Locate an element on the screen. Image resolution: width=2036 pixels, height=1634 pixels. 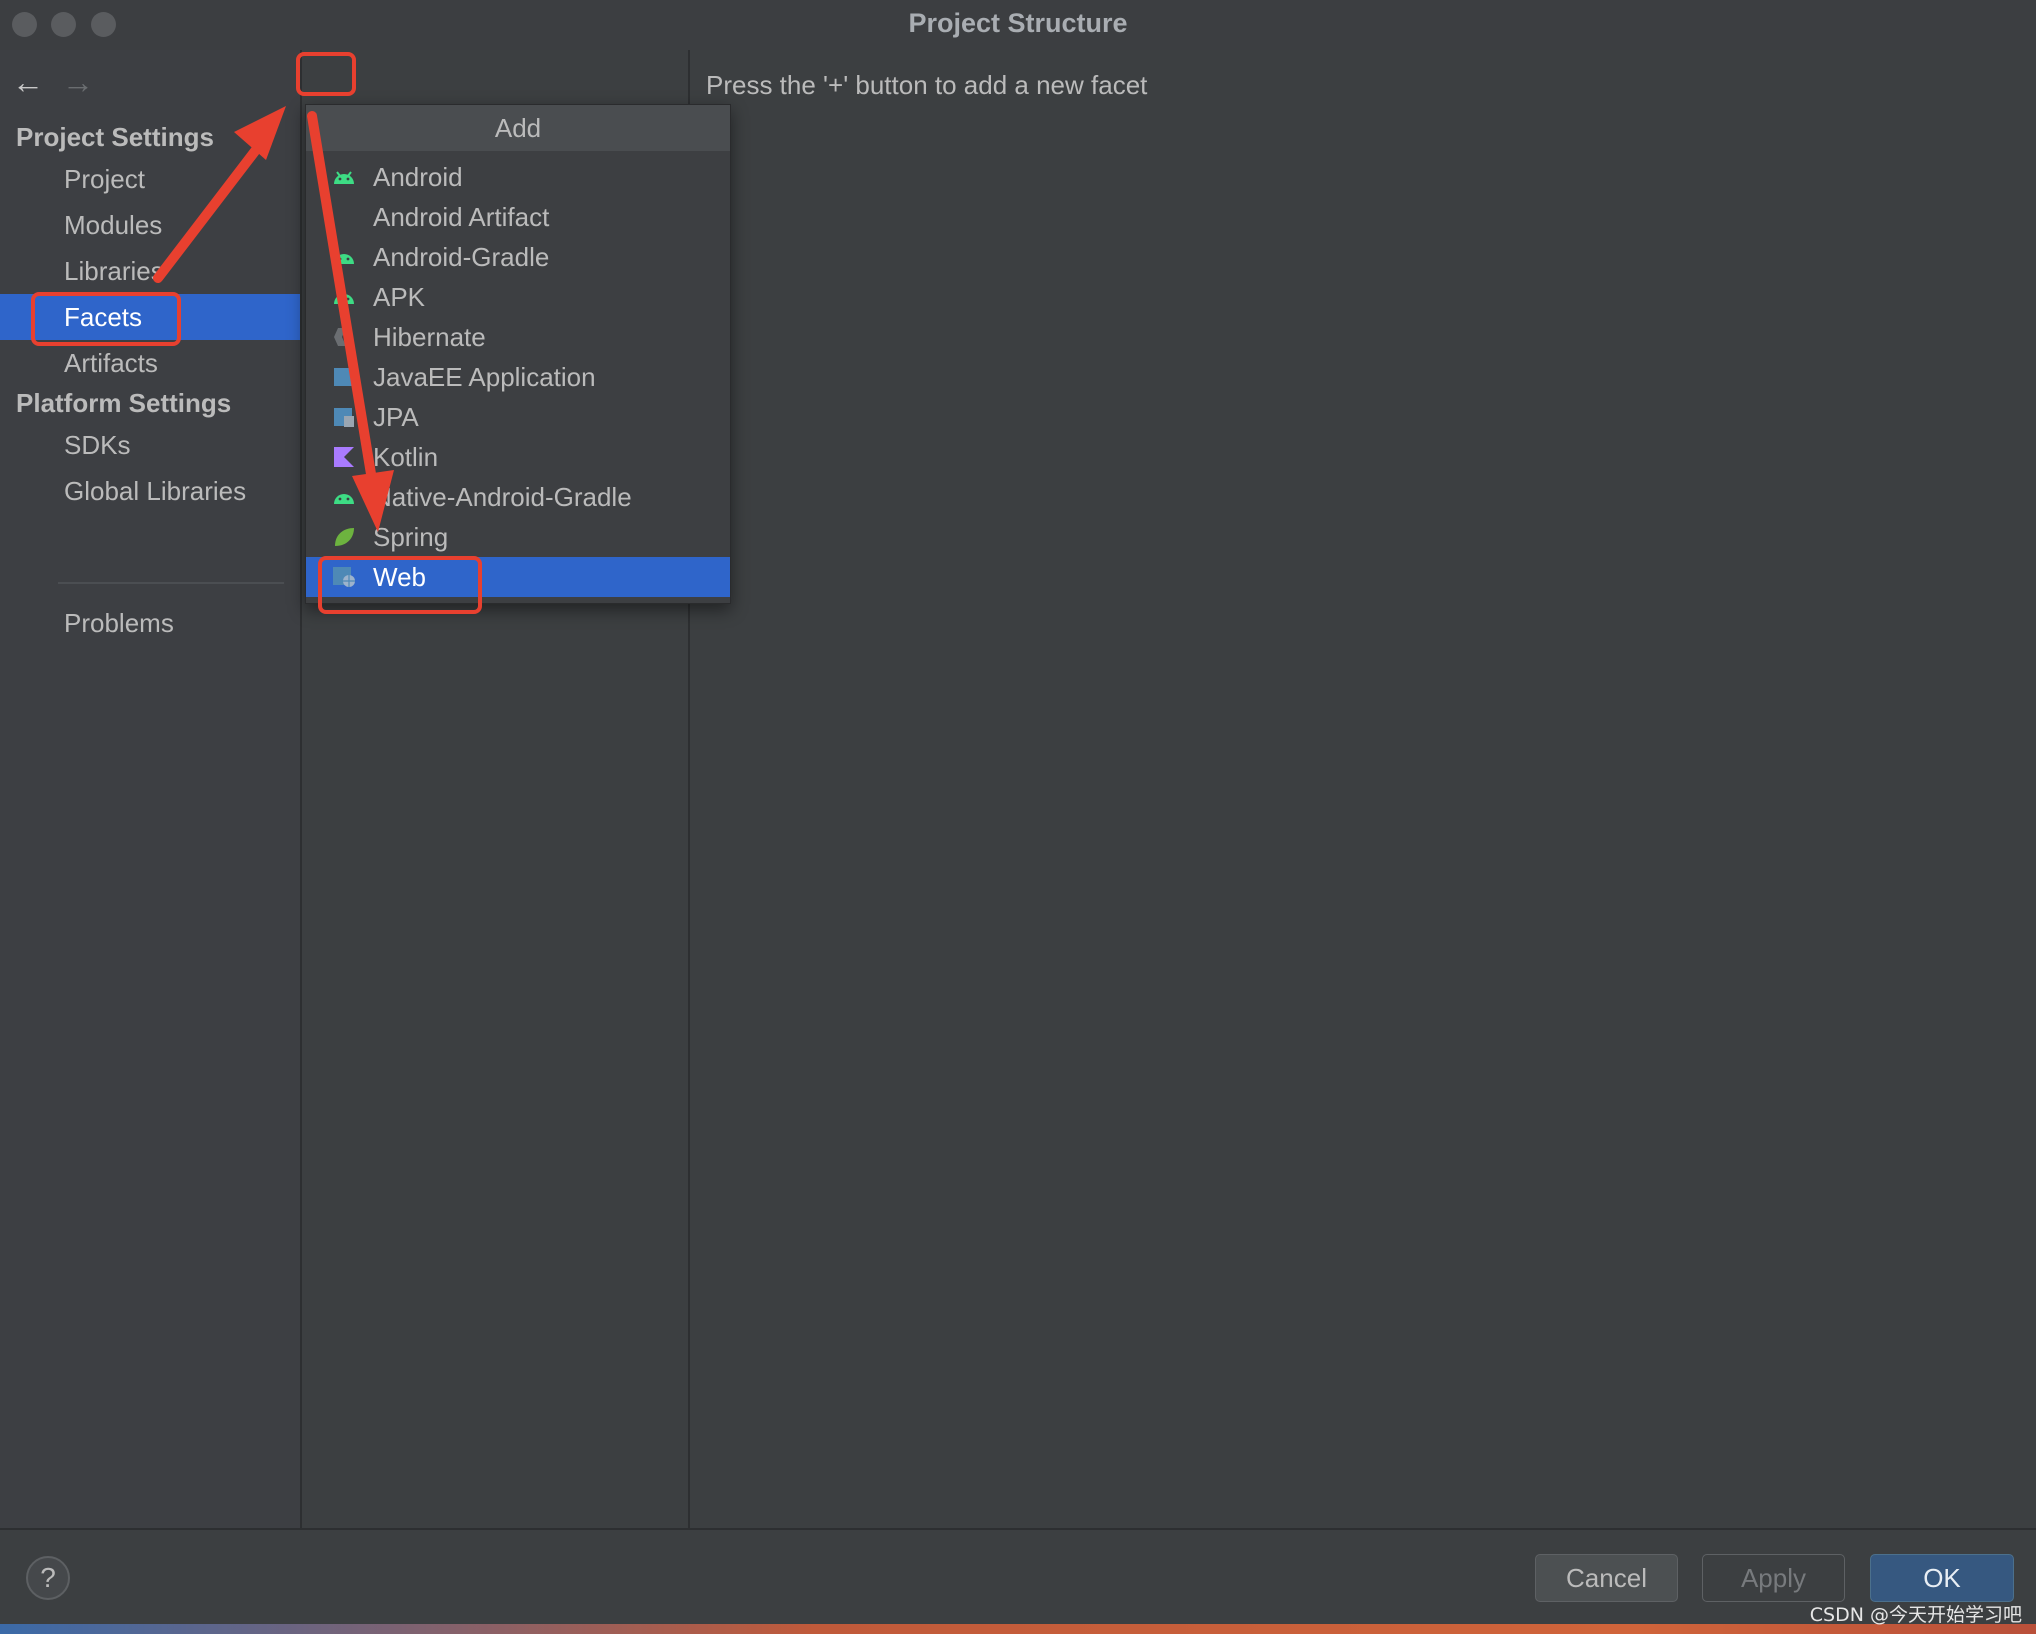
popup-item-android-gradle: Android-Gradle is located at coordinates (518, 257).